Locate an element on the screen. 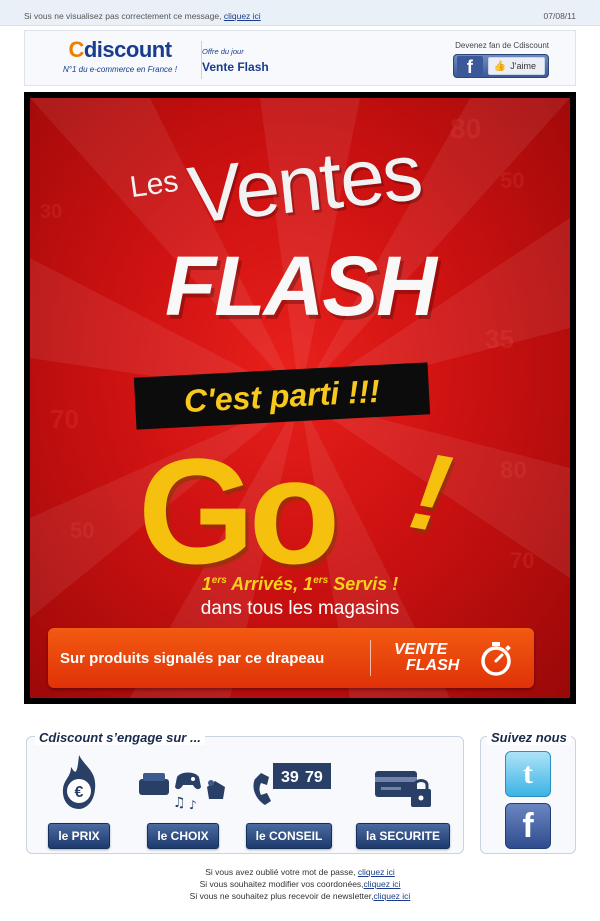 The width and height of the screenshot is (600, 921). facebook-like-button: f 👍 J'aime is located at coordinates (500, 66).